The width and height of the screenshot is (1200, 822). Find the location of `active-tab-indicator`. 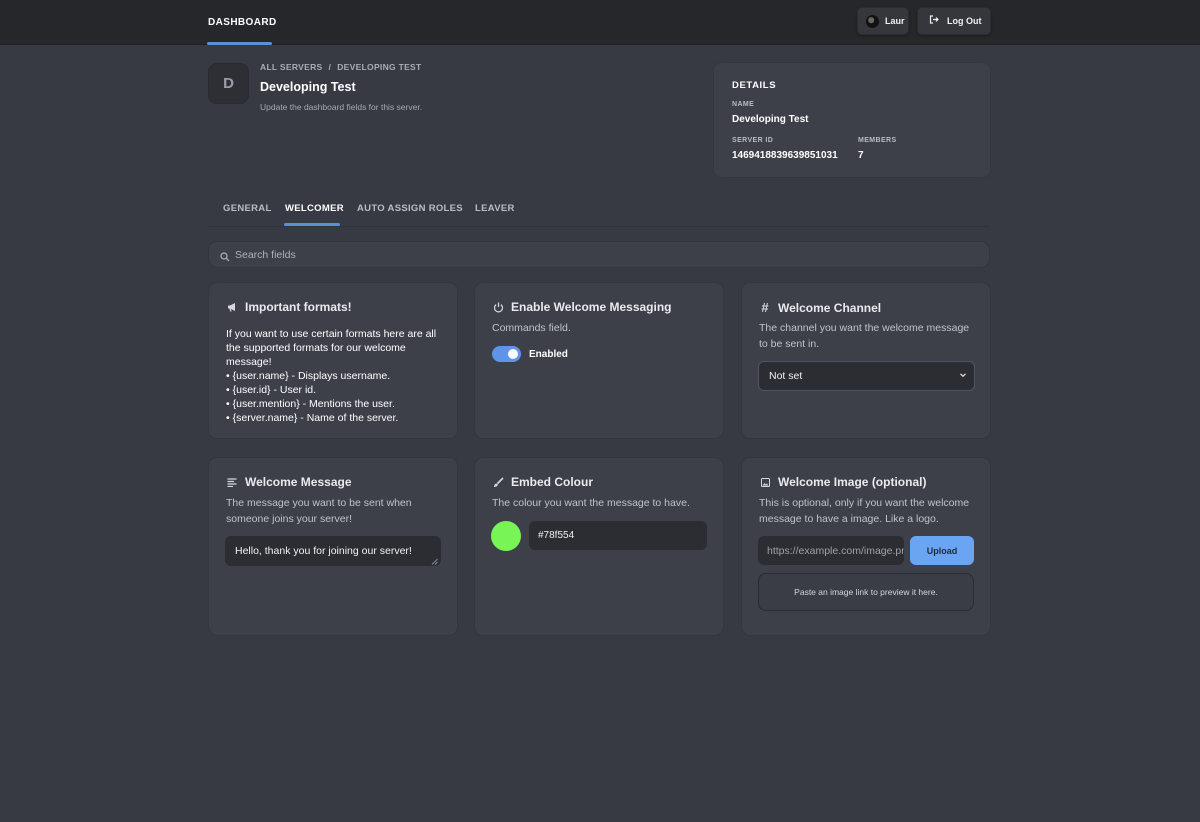

active-tab-indicator is located at coordinates (312, 224).